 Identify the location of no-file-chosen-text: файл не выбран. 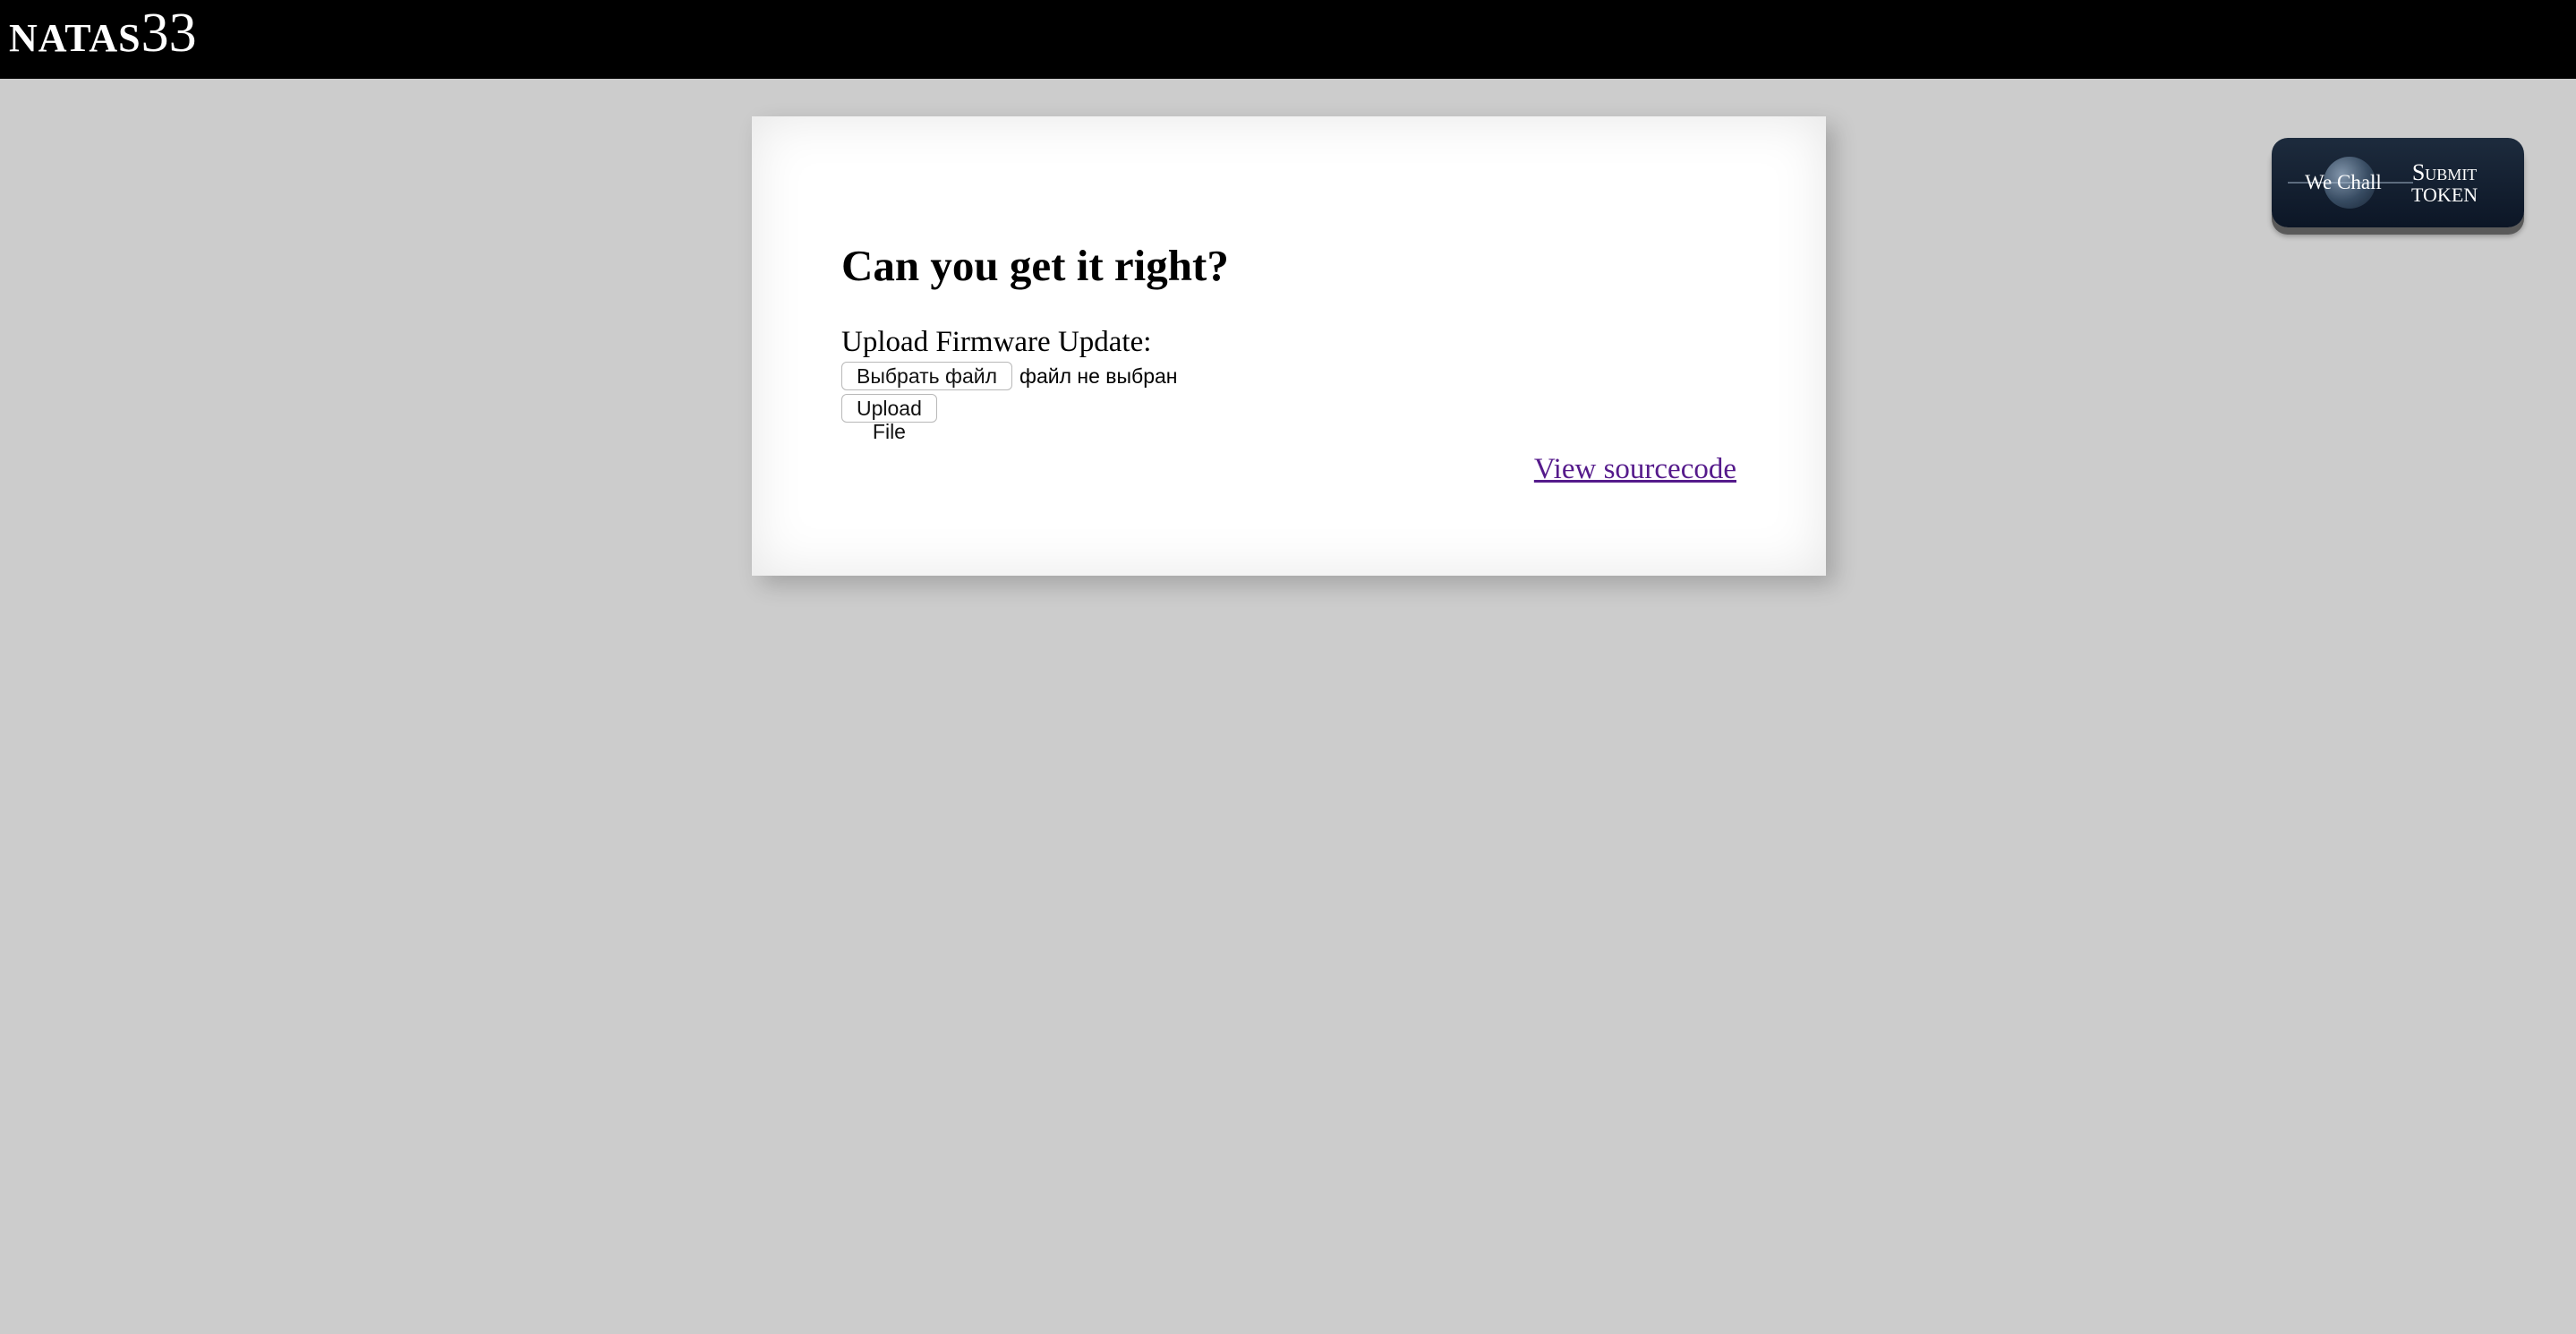
(1098, 375).